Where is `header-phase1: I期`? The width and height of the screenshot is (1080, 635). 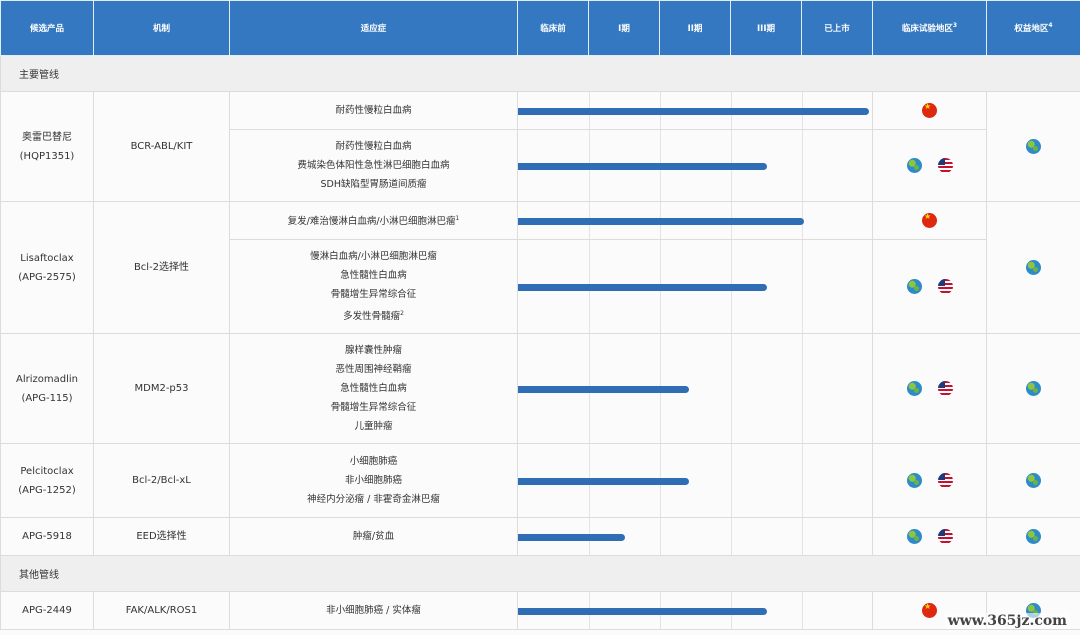 header-phase1: I期 is located at coordinates (624, 28).